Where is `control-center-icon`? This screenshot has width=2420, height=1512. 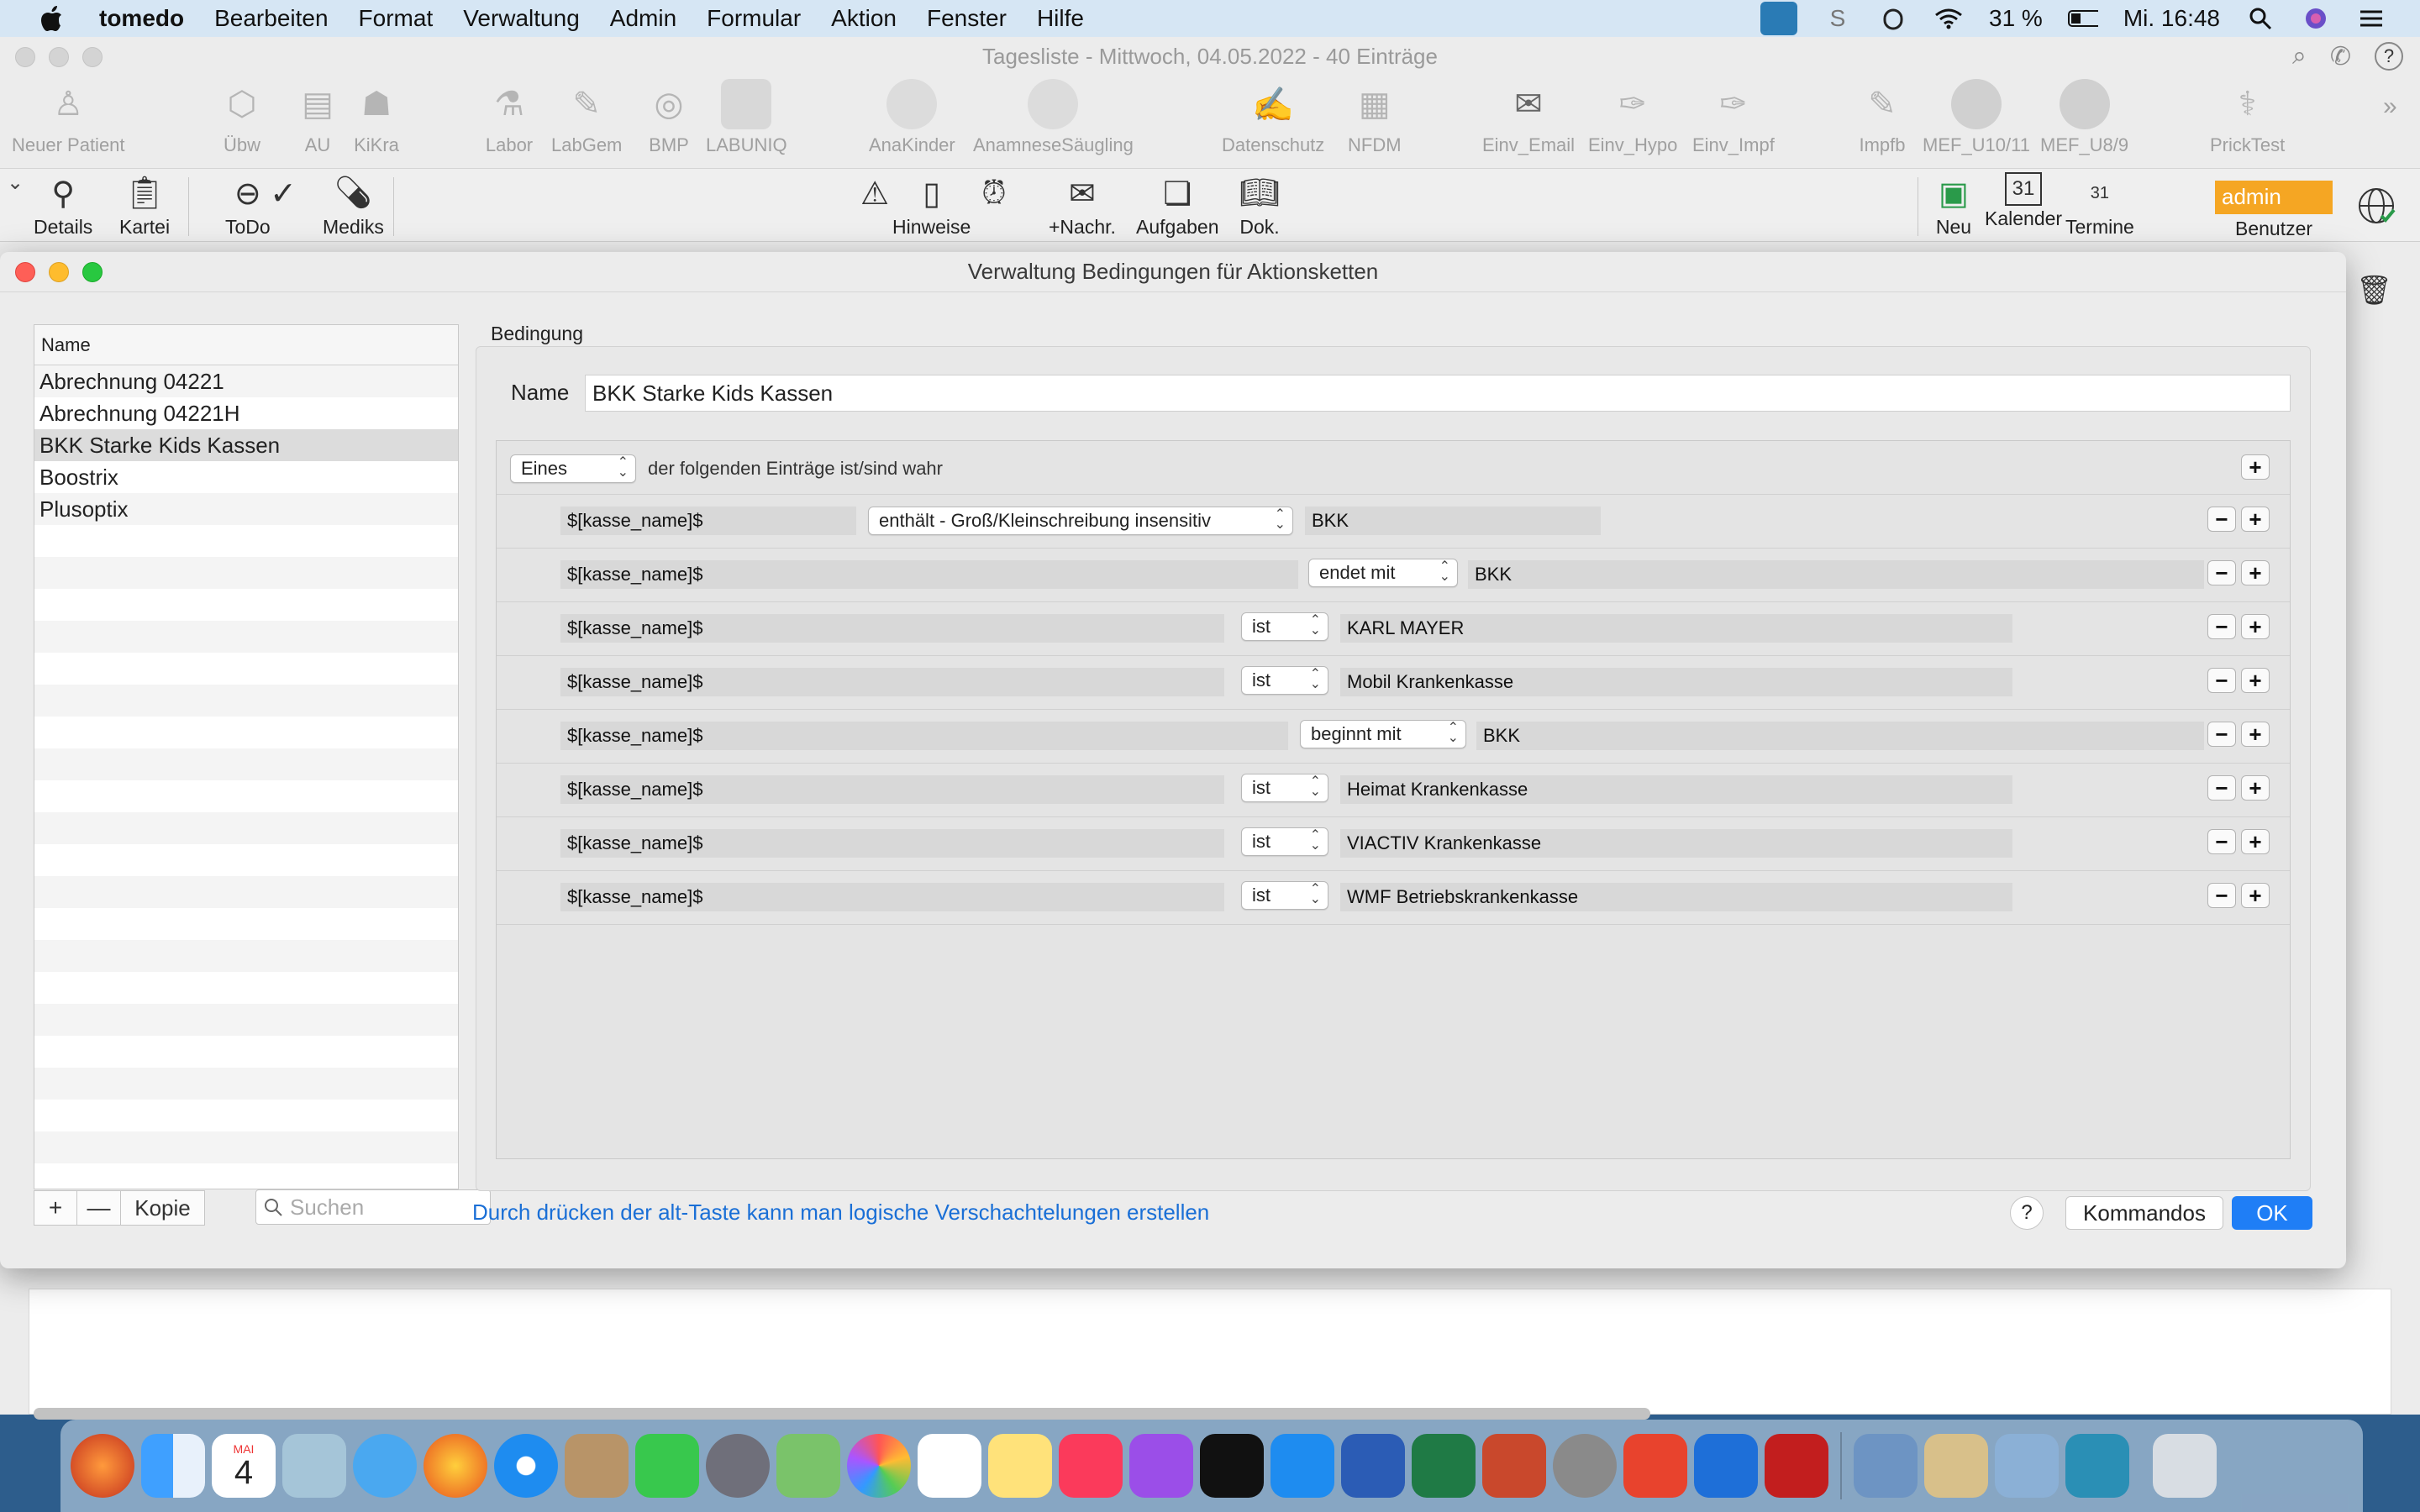
control-center-icon is located at coordinates (2371, 18).